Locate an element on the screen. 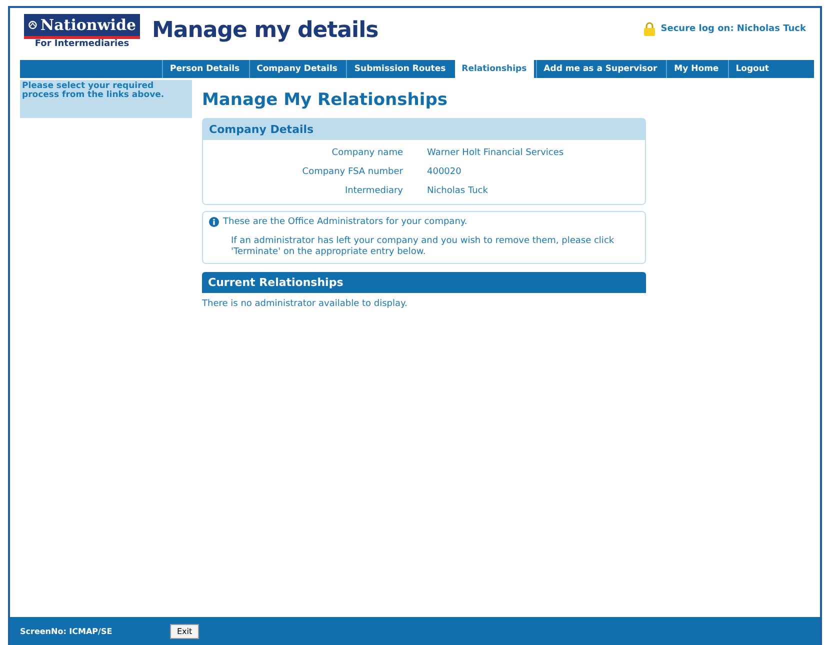 The height and width of the screenshot is (645, 830). info-text: If an administrator has left your company and you wish to remove them, please click 'Terminate' on the appropriate entry below. is located at coordinates (423, 247).